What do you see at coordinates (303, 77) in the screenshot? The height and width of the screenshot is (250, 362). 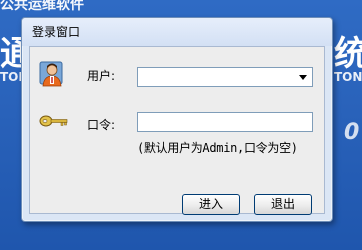 I see `chevron-down-icon` at bounding box center [303, 77].